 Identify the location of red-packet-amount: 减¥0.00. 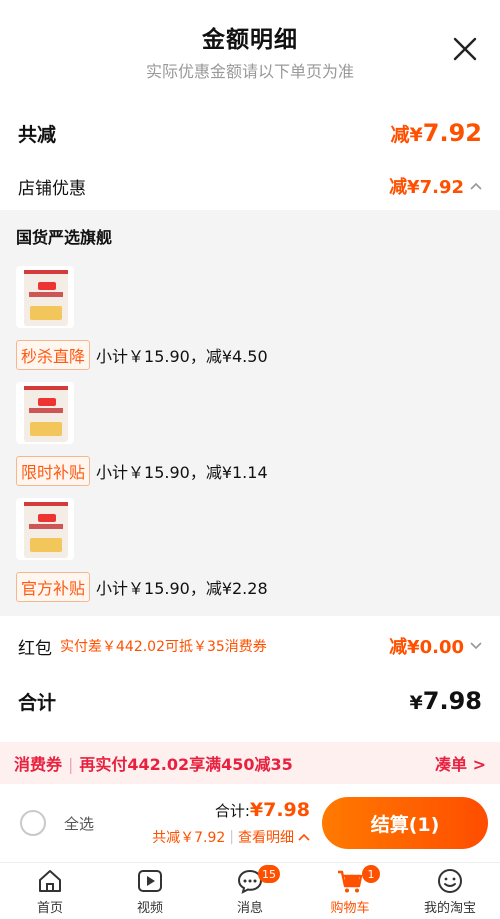
(435, 646).